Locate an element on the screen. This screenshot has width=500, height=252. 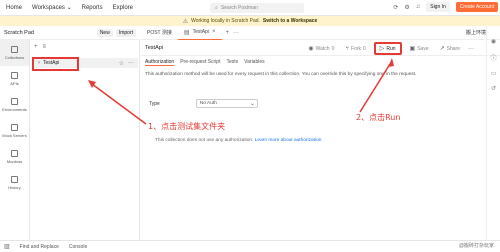
sidebar-toggle-icon: ▥ is located at coordinates (7, 246).